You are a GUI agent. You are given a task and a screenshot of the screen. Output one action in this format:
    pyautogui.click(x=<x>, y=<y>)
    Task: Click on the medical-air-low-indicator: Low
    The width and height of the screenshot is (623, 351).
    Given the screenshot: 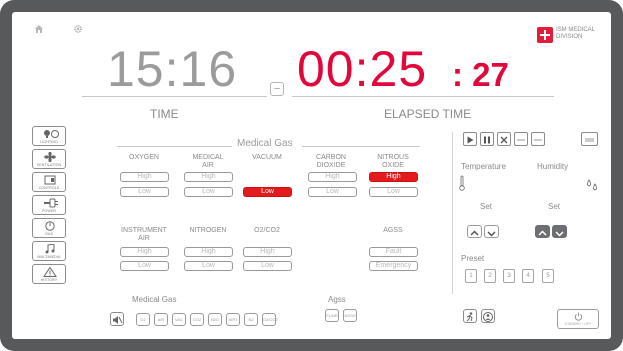 What is the action you would take?
    pyautogui.click(x=208, y=192)
    